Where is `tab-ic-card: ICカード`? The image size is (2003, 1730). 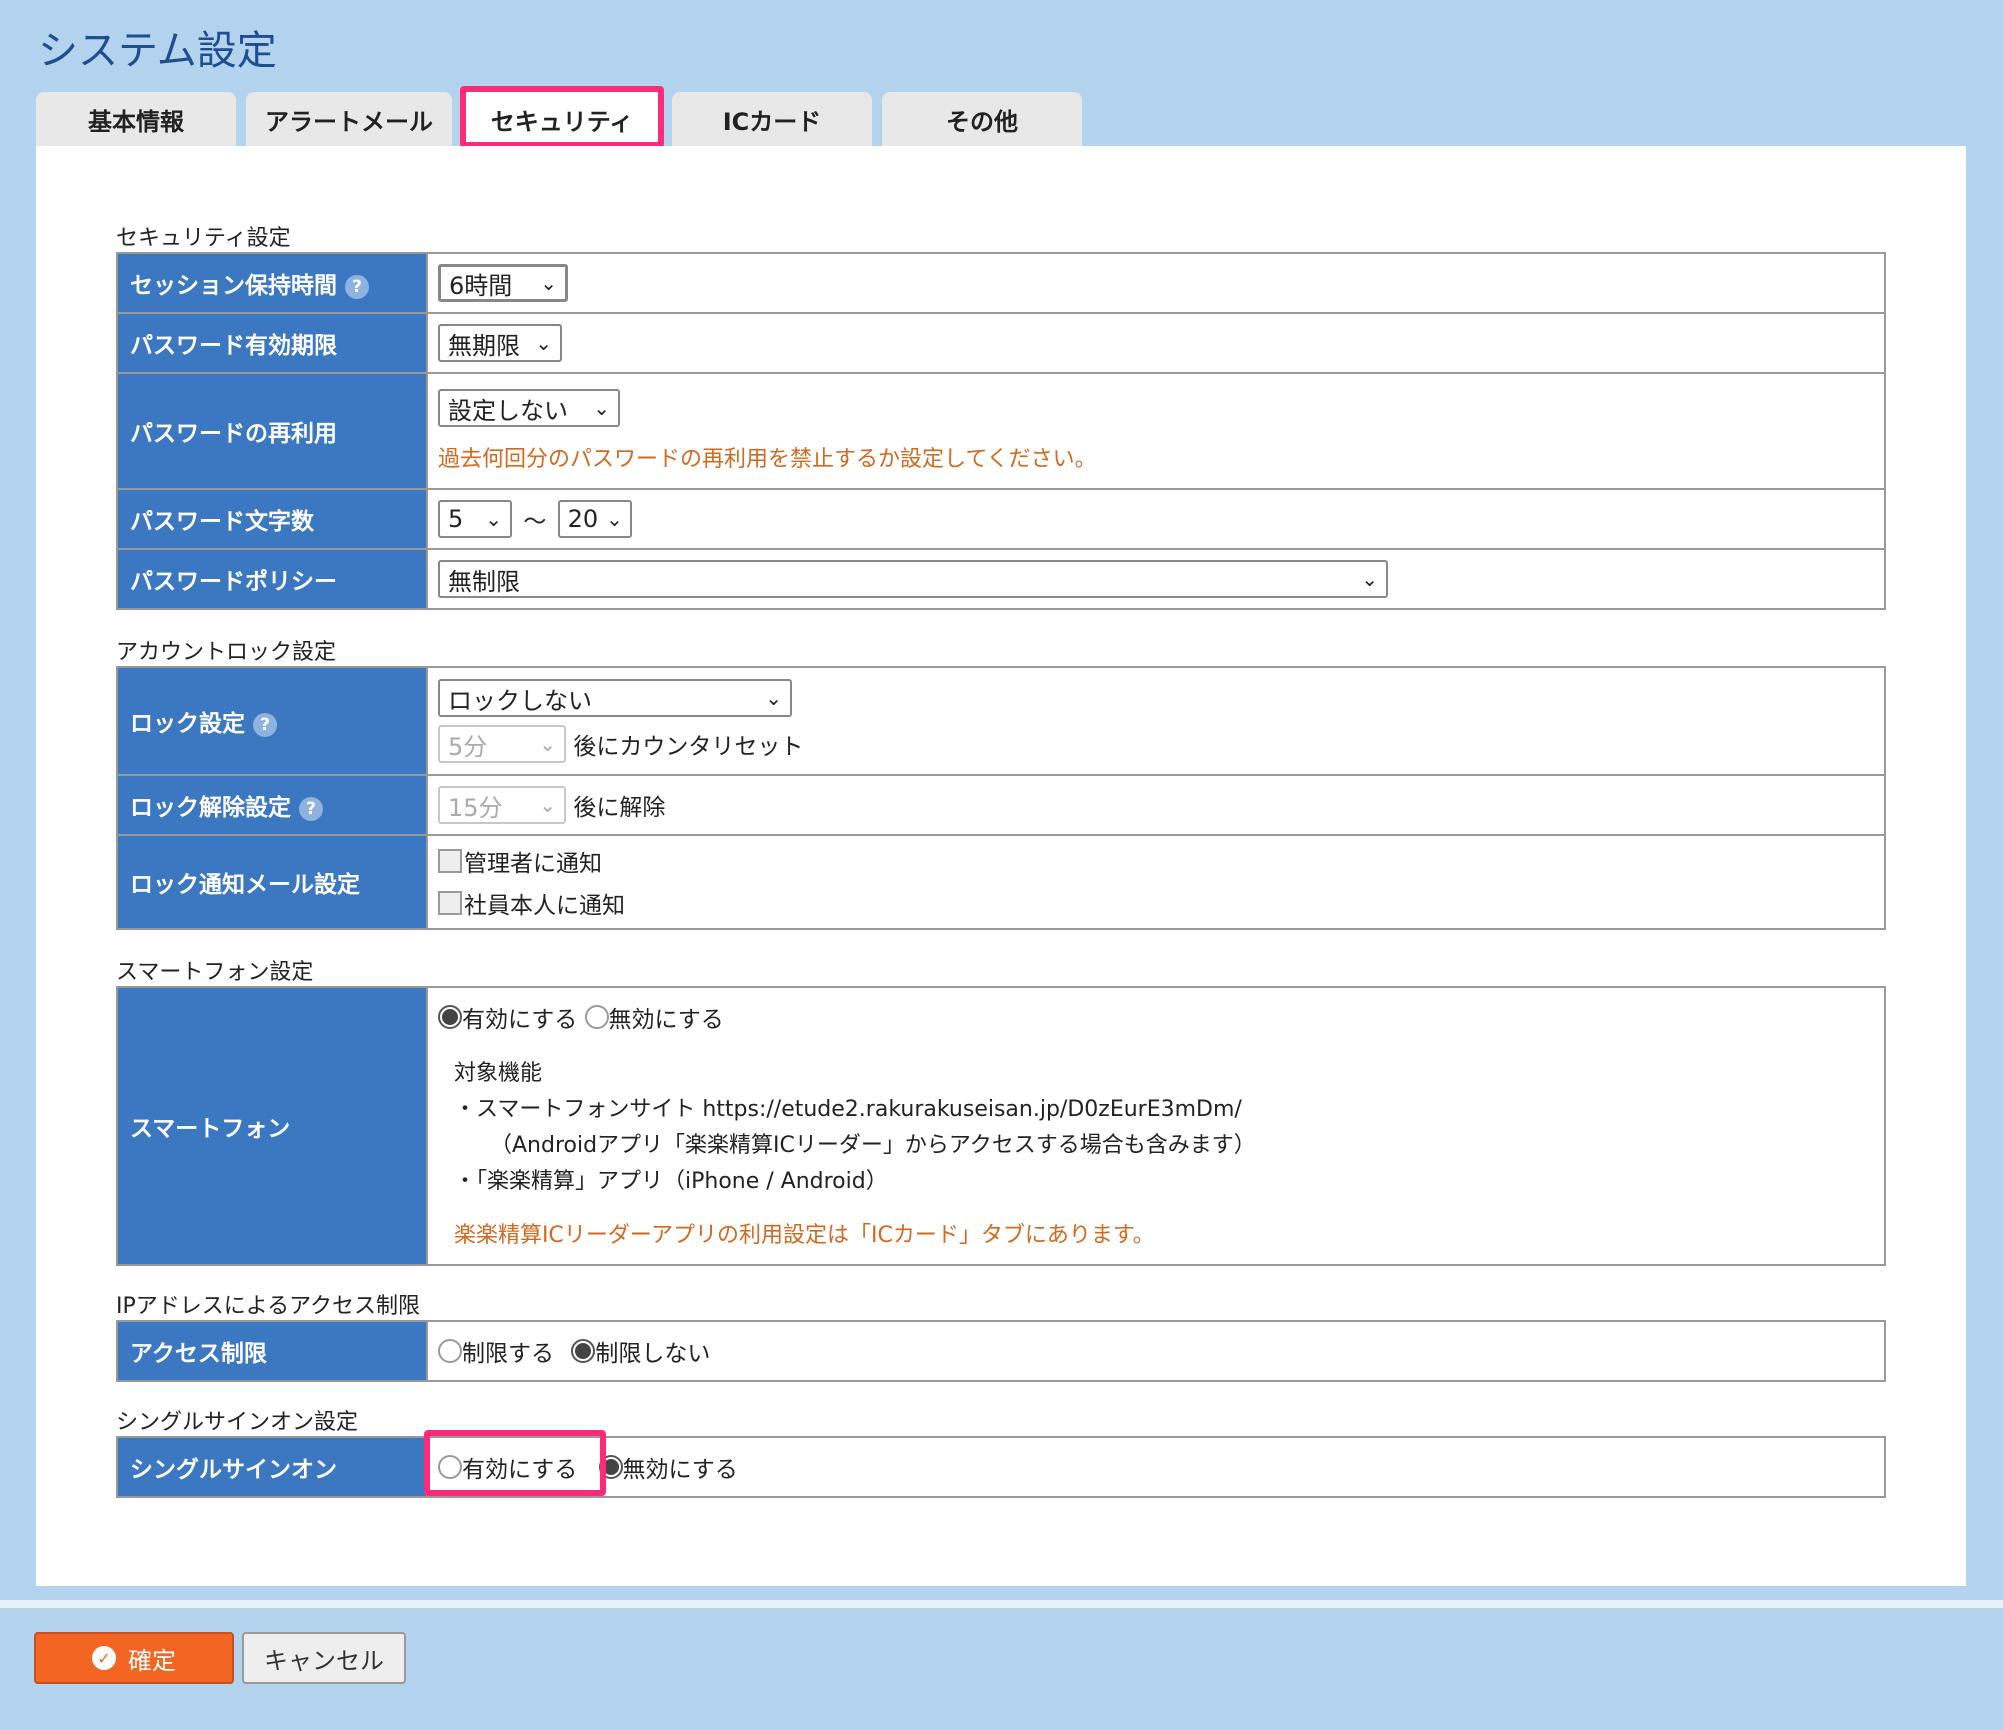
tab-ic-card: ICカード is located at coordinates (772, 119).